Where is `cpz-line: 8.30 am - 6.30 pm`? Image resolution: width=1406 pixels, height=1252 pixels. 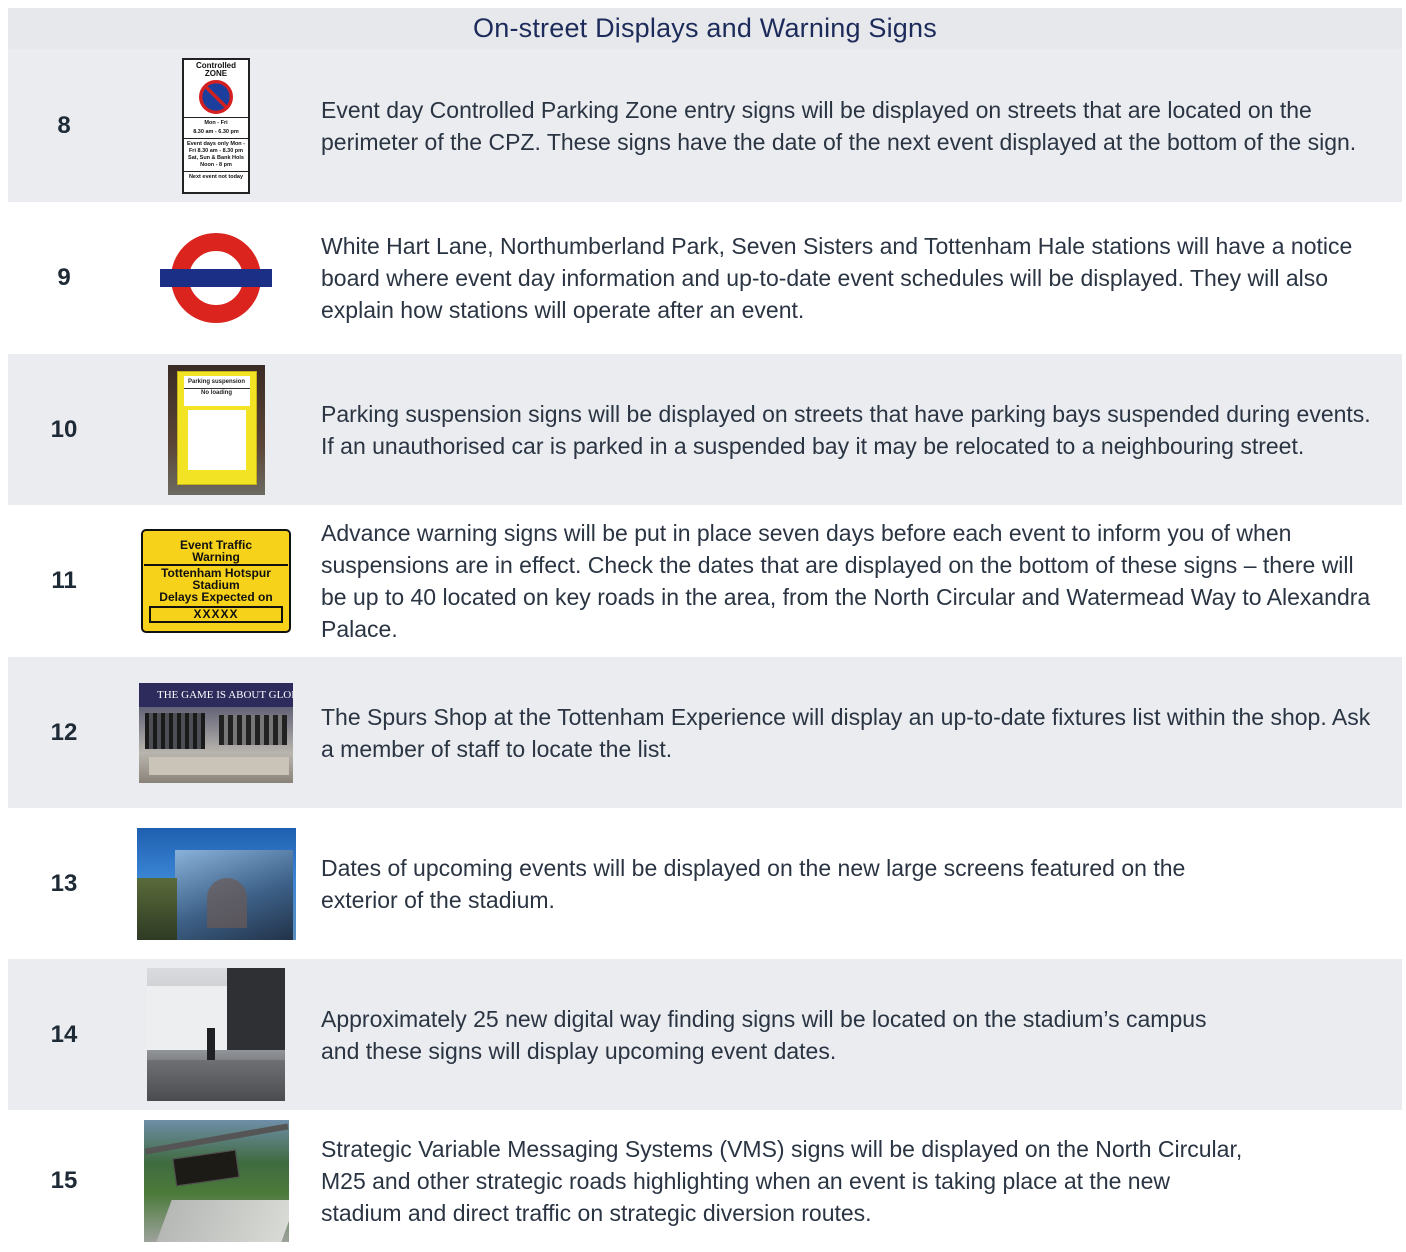
cpz-line: 8.30 am - 6.30 pm is located at coordinates (216, 131).